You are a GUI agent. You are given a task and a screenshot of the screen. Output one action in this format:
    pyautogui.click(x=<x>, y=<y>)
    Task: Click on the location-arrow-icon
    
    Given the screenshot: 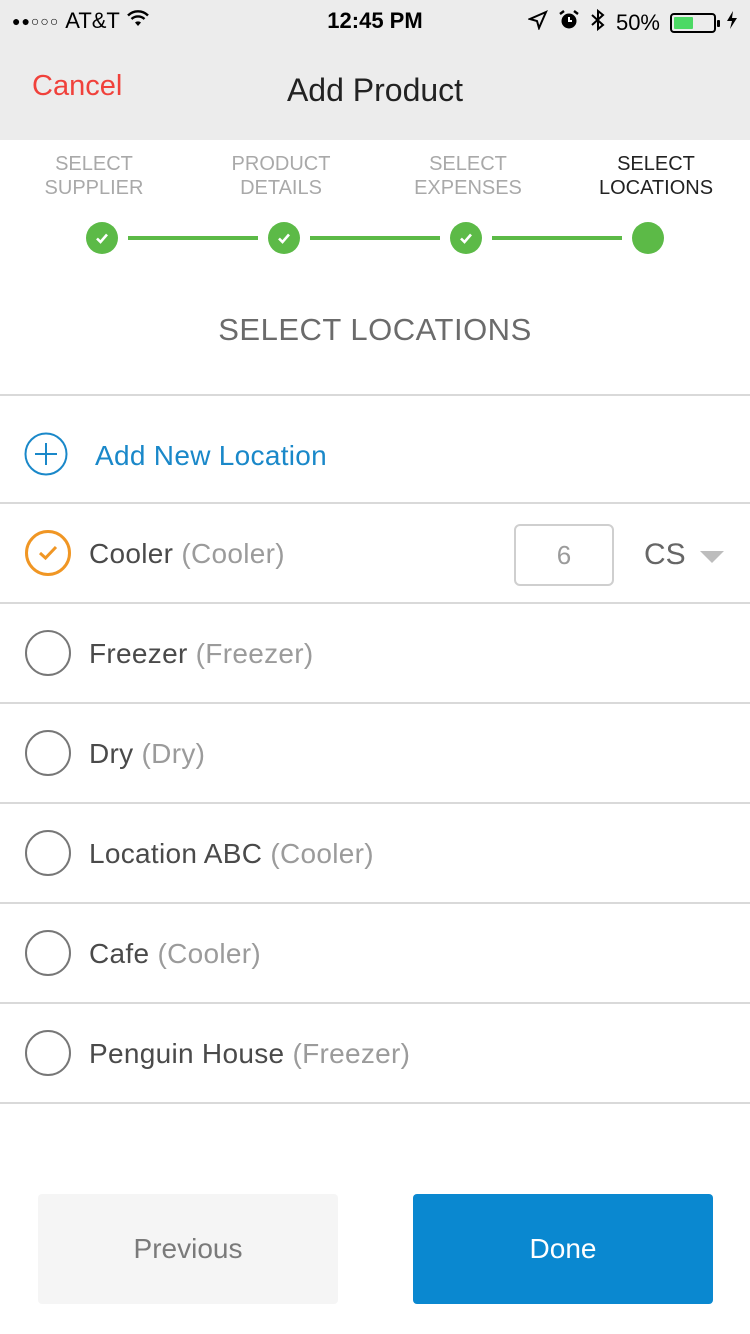 What is the action you would take?
    pyautogui.click(x=537, y=23)
    